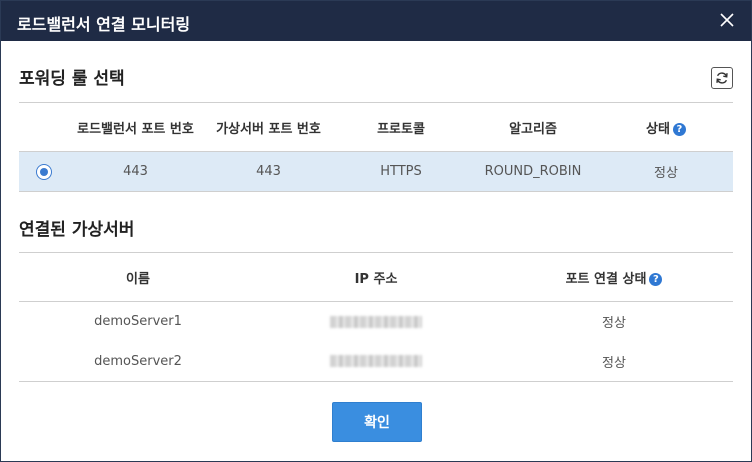 Image resolution: width=752 pixels, height=462 pixels. Describe the element at coordinates (401, 171) in the screenshot. I see `protocol-cell: HTTPS` at that location.